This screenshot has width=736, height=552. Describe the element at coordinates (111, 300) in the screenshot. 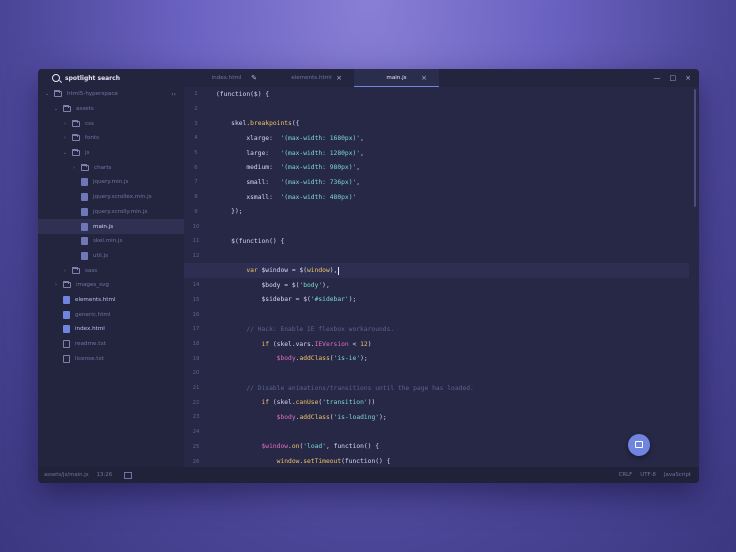

I see `tree-item: elements.html` at that location.